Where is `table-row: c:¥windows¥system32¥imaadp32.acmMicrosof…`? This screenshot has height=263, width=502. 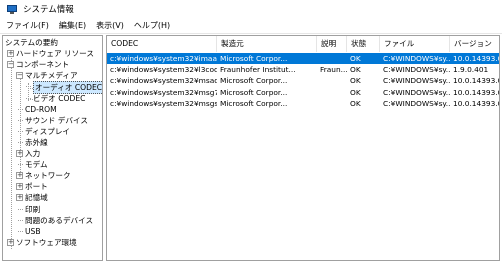
table-row: c:¥windows¥system32¥imaadp32.acmMicrosof… is located at coordinates (303, 58).